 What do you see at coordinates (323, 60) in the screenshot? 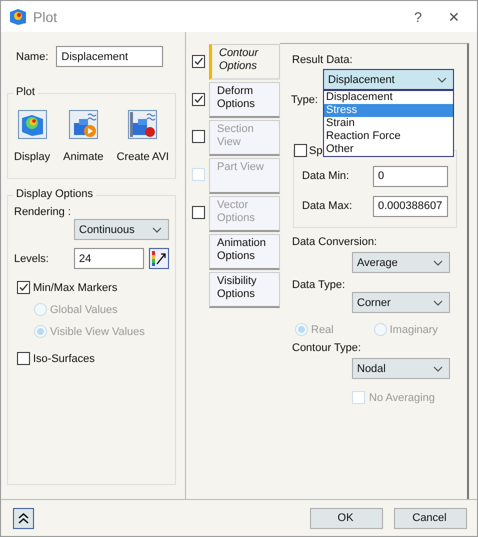
I see `result-data-label: Result Data:` at bounding box center [323, 60].